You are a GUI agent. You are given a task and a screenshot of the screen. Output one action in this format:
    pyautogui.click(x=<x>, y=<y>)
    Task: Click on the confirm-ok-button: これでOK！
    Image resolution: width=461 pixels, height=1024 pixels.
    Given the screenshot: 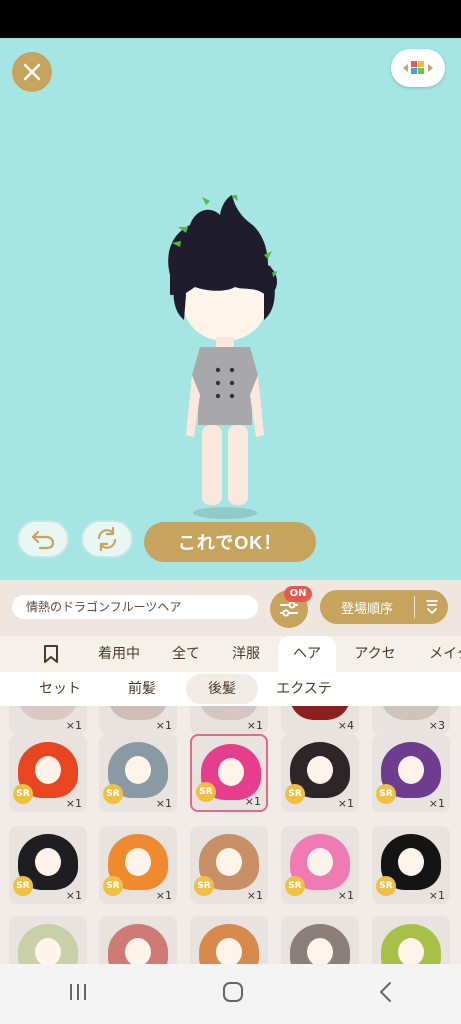 What is the action you would take?
    pyautogui.click(x=230, y=542)
    